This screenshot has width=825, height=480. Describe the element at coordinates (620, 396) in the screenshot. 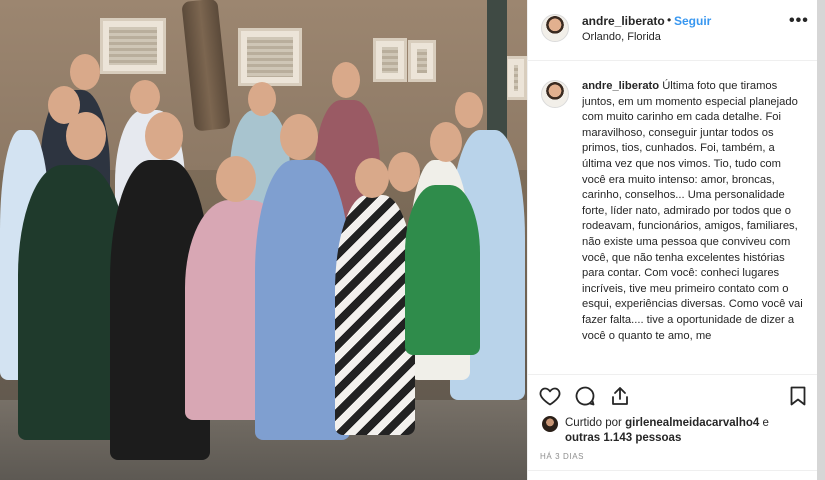

I see `share-icon` at that location.